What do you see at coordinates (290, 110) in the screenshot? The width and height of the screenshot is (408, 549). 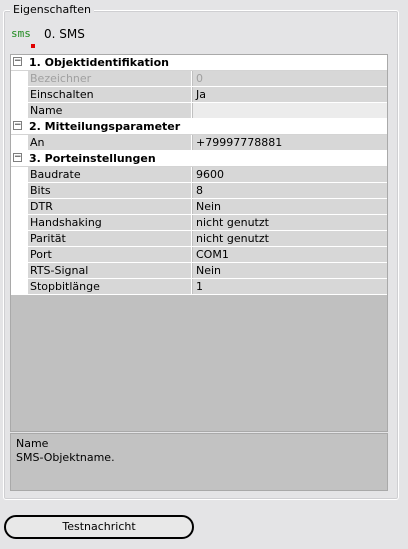 I see `property-value-input` at bounding box center [290, 110].